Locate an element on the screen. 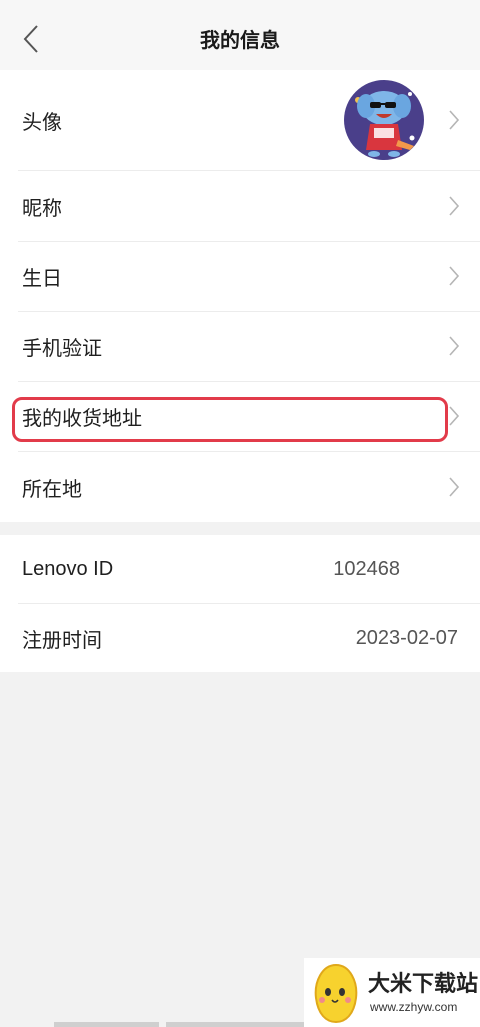  avatar-row: 头像 is located at coordinates (240, 120).